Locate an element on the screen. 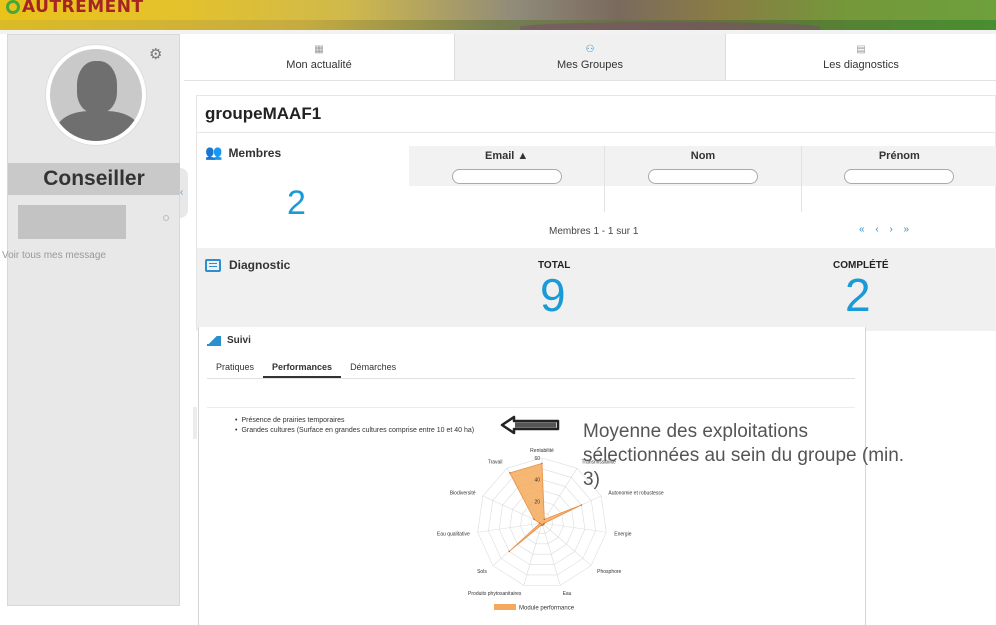 This screenshot has width=996, height=625. user-name-redacted is located at coordinates (72, 222).